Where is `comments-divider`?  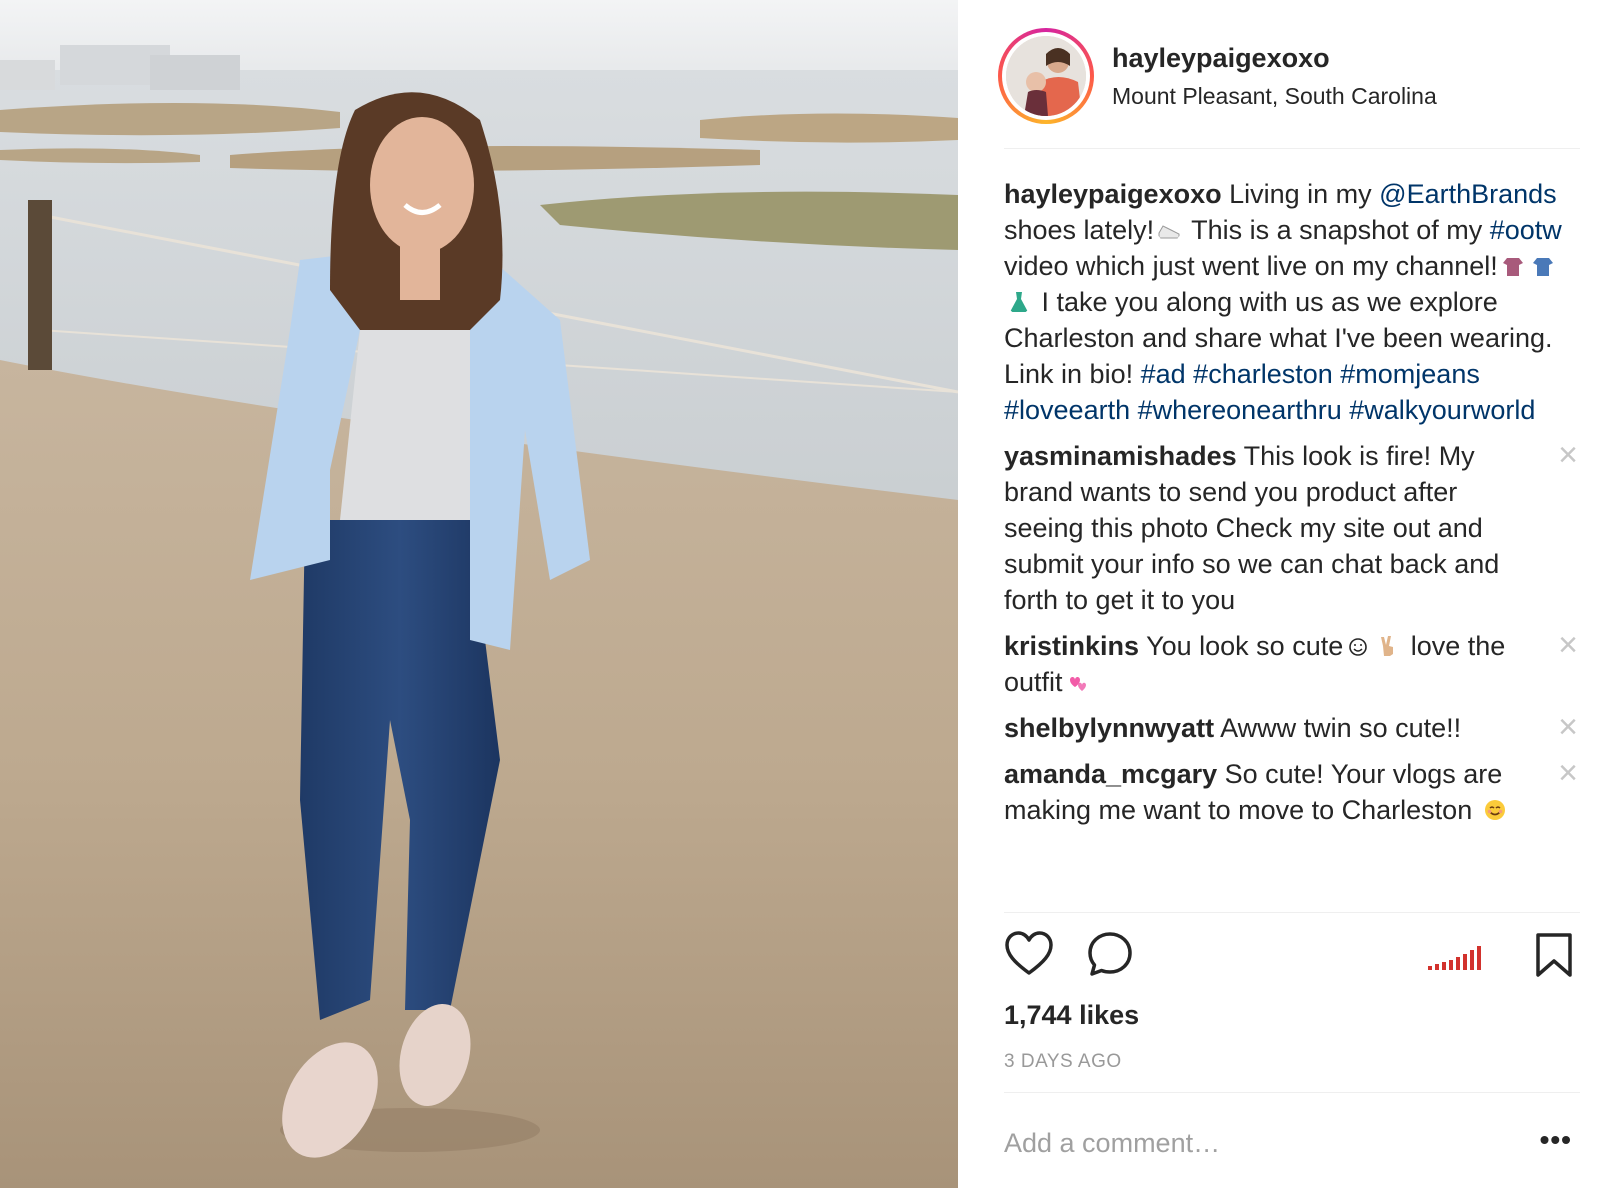
comments-divider is located at coordinates (1292, 912).